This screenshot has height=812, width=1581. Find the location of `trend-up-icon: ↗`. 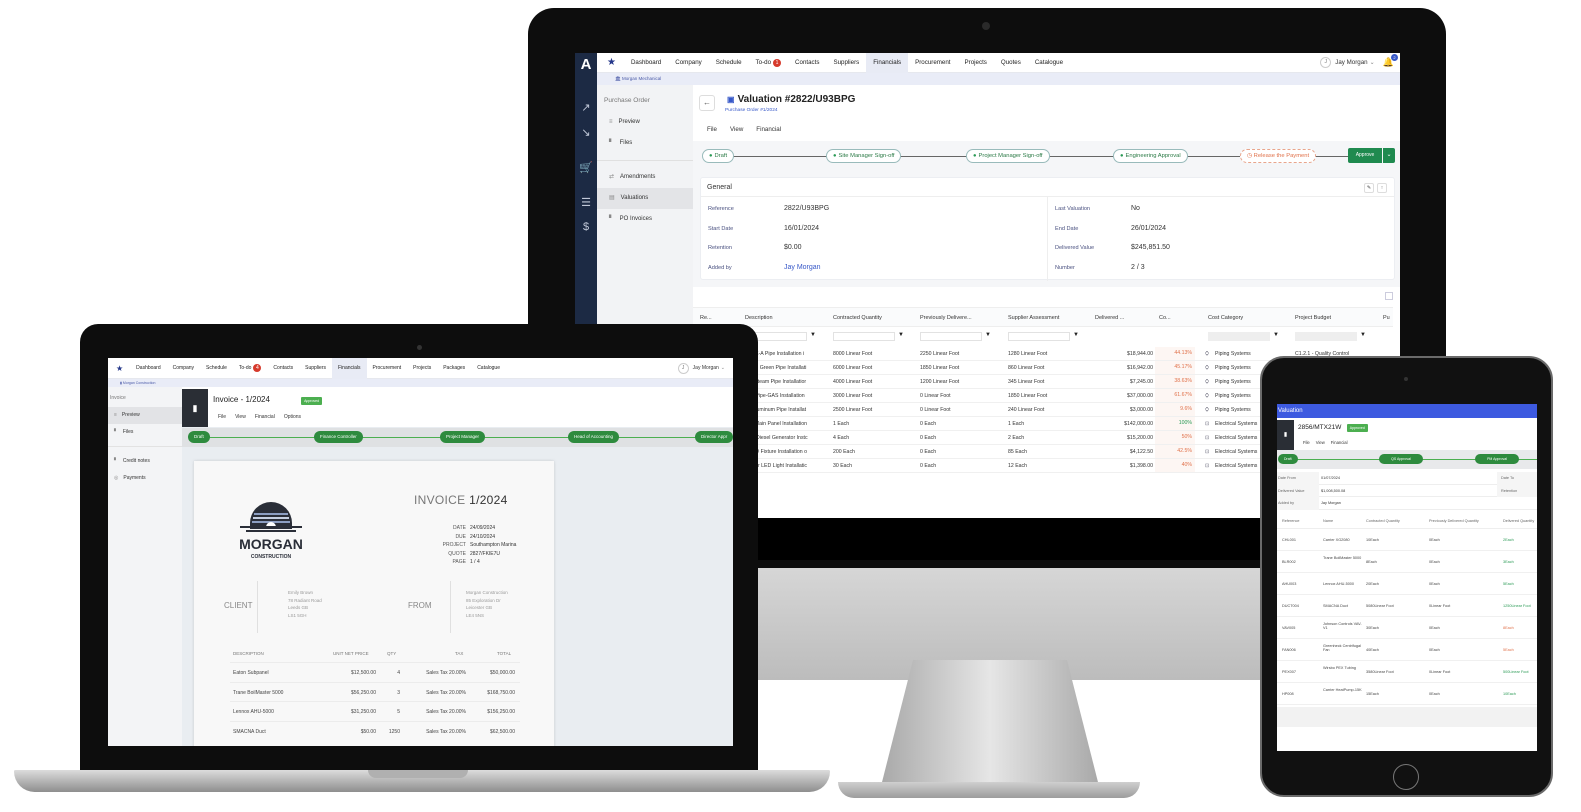

trend-up-icon: ↗ is located at coordinates (586, 107).